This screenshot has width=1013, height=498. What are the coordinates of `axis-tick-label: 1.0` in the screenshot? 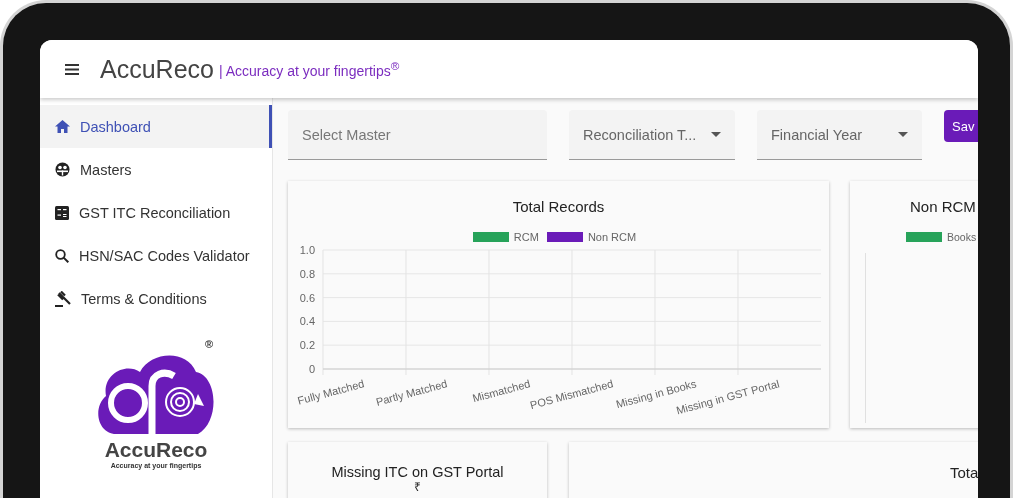 It's located at (307, 250).